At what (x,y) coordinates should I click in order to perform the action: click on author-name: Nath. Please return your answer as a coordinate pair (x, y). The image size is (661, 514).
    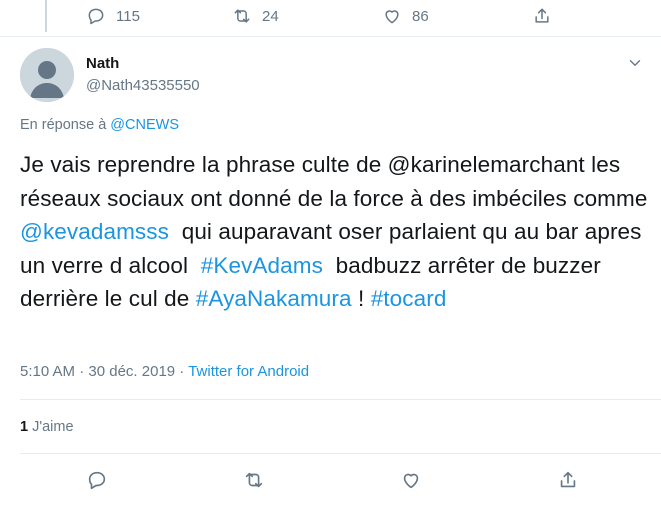
    Looking at the image, I should click on (102, 63).